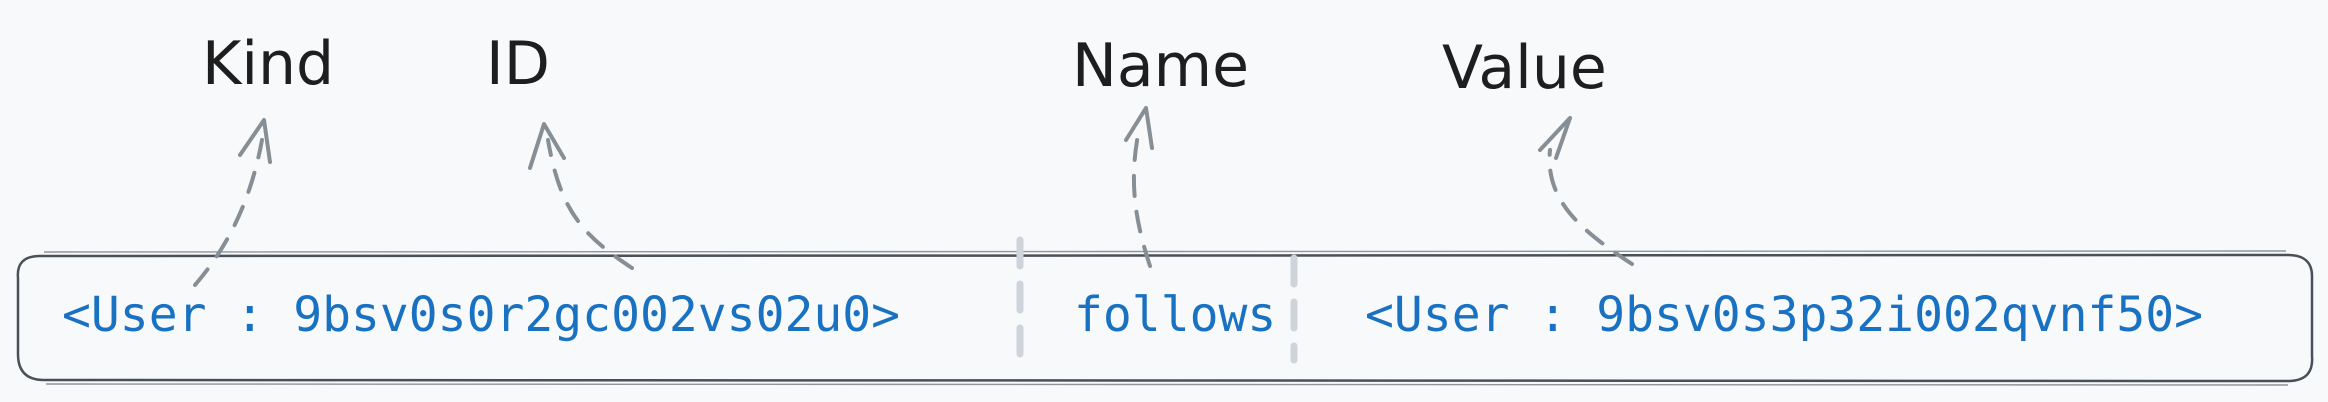 This screenshot has height=402, width=2328. What do you see at coordinates (1161, 66) in the screenshot?
I see `label-name: Name` at bounding box center [1161, 66].